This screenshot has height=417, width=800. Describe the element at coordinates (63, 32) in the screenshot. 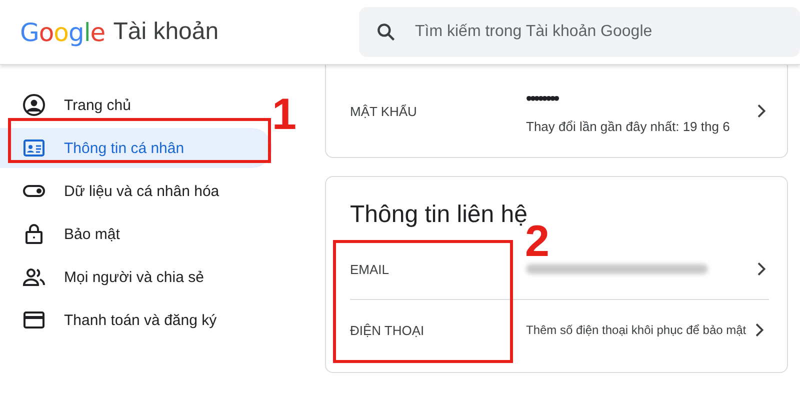

I see `google-logo: Google` at that location.